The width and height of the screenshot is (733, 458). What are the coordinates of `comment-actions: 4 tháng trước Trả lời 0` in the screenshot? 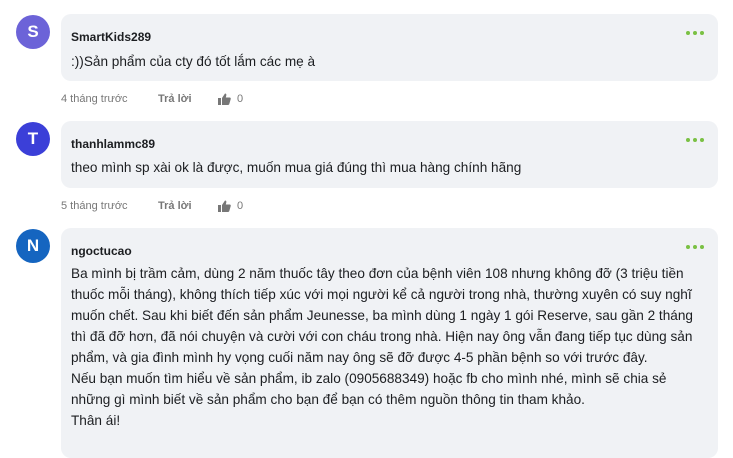 It's located at (152, 99).